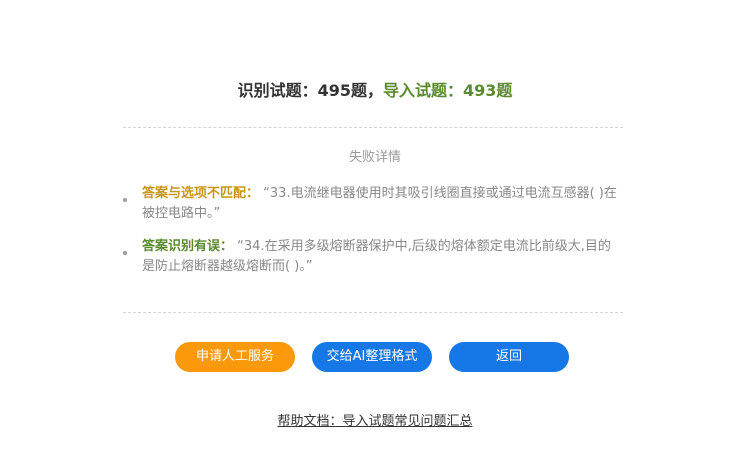  Describe the element at coordinates (188, 246) in the screenshot. I see `failure-reason: 答案识别有误：` at that location.